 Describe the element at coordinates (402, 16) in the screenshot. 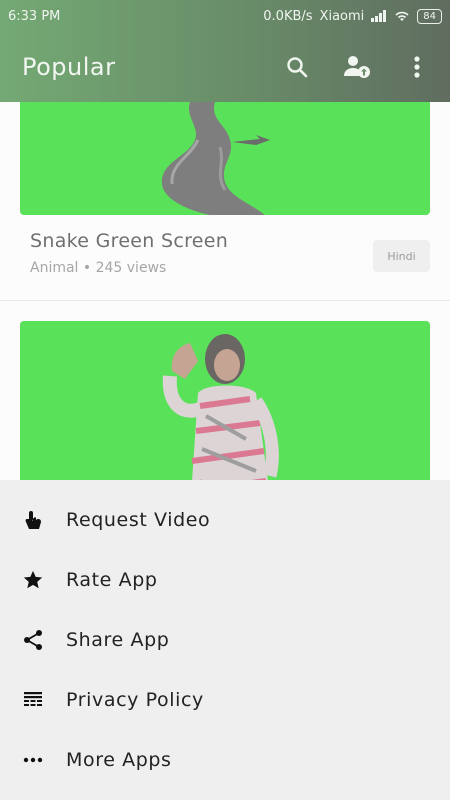

I see `wifi-icon` at that location.